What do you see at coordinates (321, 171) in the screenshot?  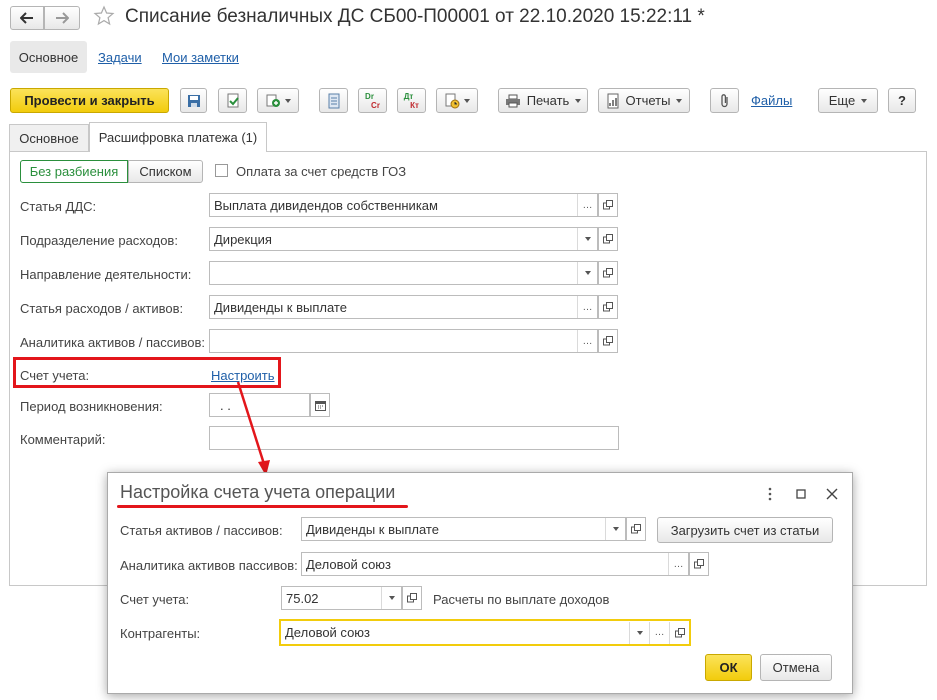 I see `goz-checkbox-label: Оплата за счет средств ГОЗ` at bounding box center [321, 171].